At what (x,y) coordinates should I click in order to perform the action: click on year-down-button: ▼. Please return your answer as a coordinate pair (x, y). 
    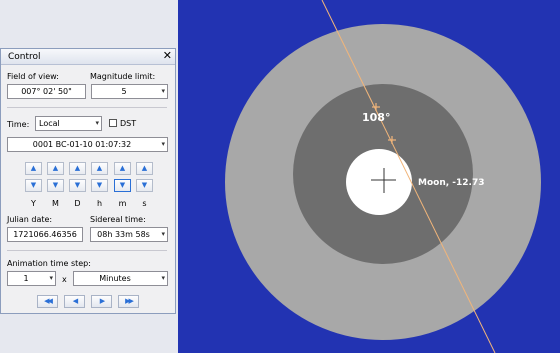
    Looking at the image, I should click on (33, 185).